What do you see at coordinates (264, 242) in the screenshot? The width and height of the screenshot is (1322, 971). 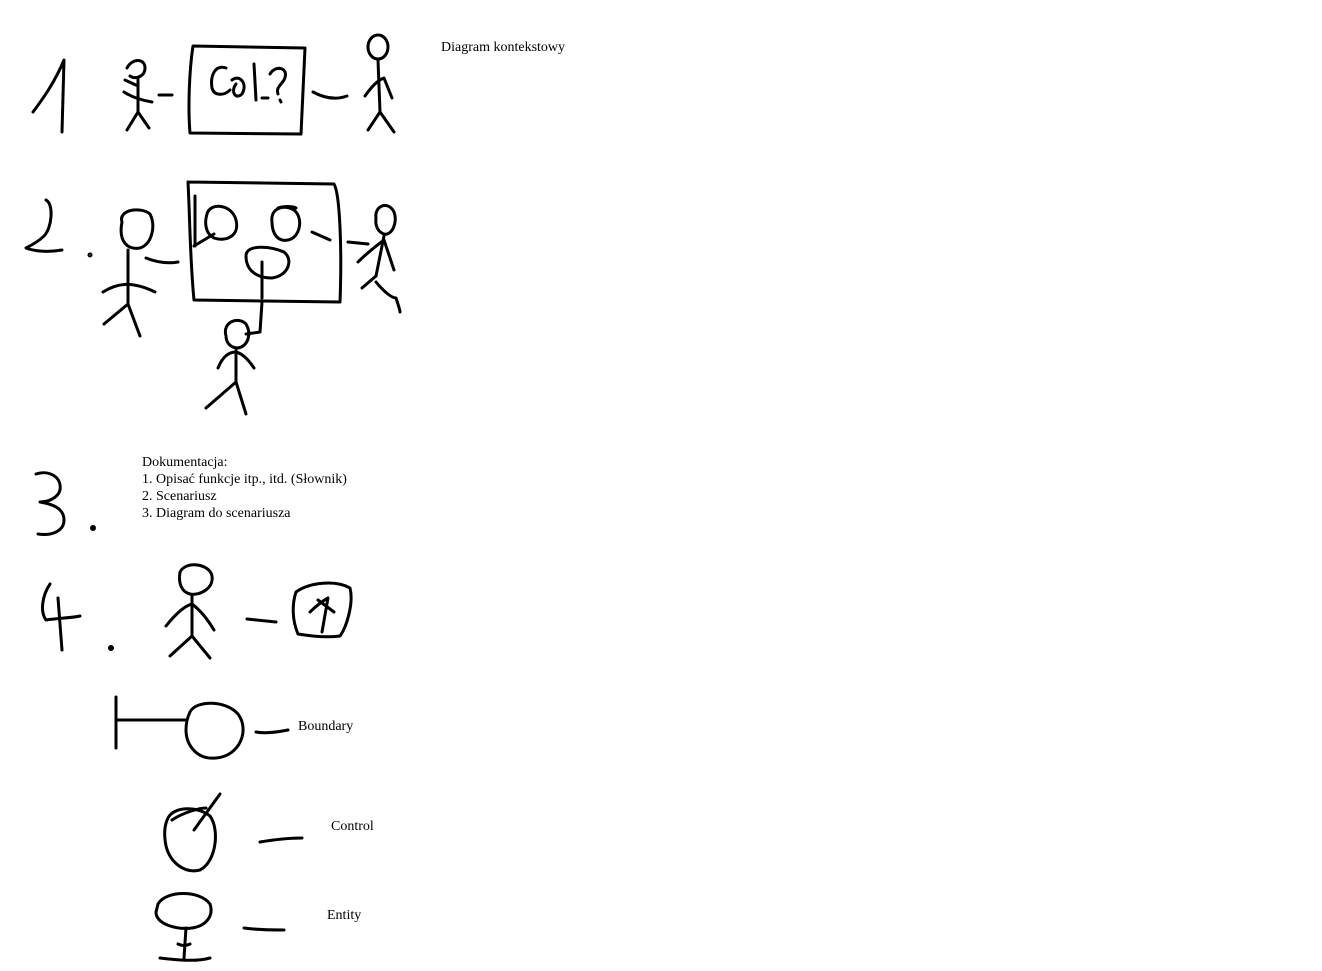 I see `system-box` at bounding box center [264, 242].